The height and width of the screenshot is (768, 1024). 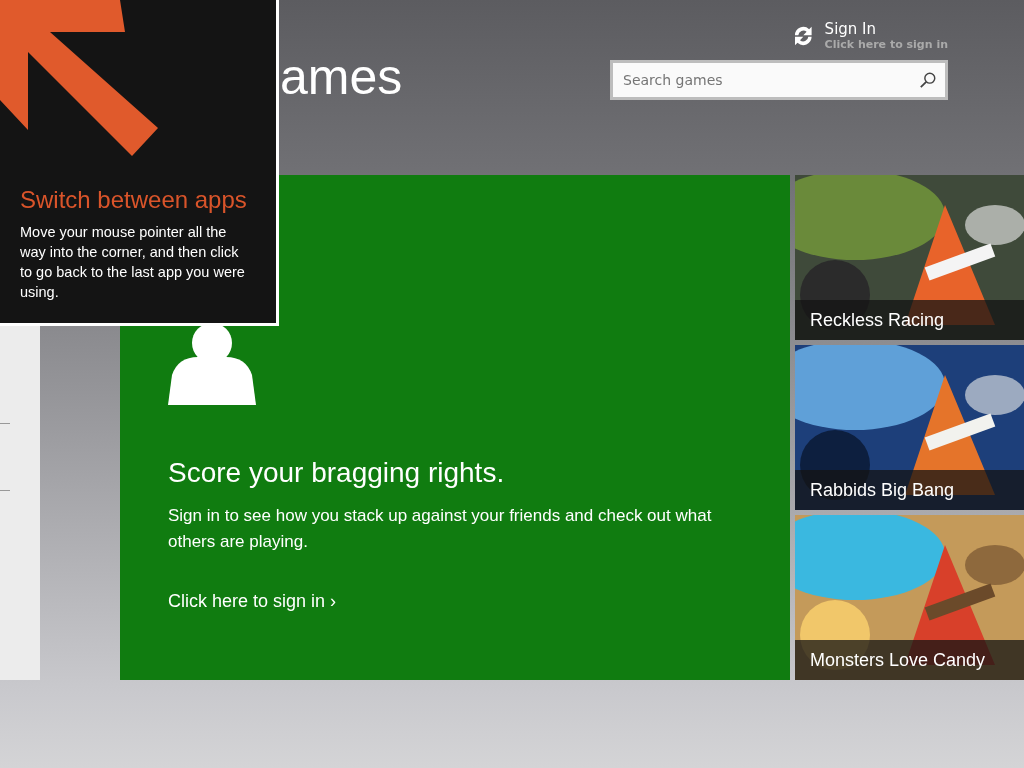 What do you see at coordinates (909, 597) in the screenshot?
I see `game-tile: Monsters Love Candy` at bounding box center [909, 597].